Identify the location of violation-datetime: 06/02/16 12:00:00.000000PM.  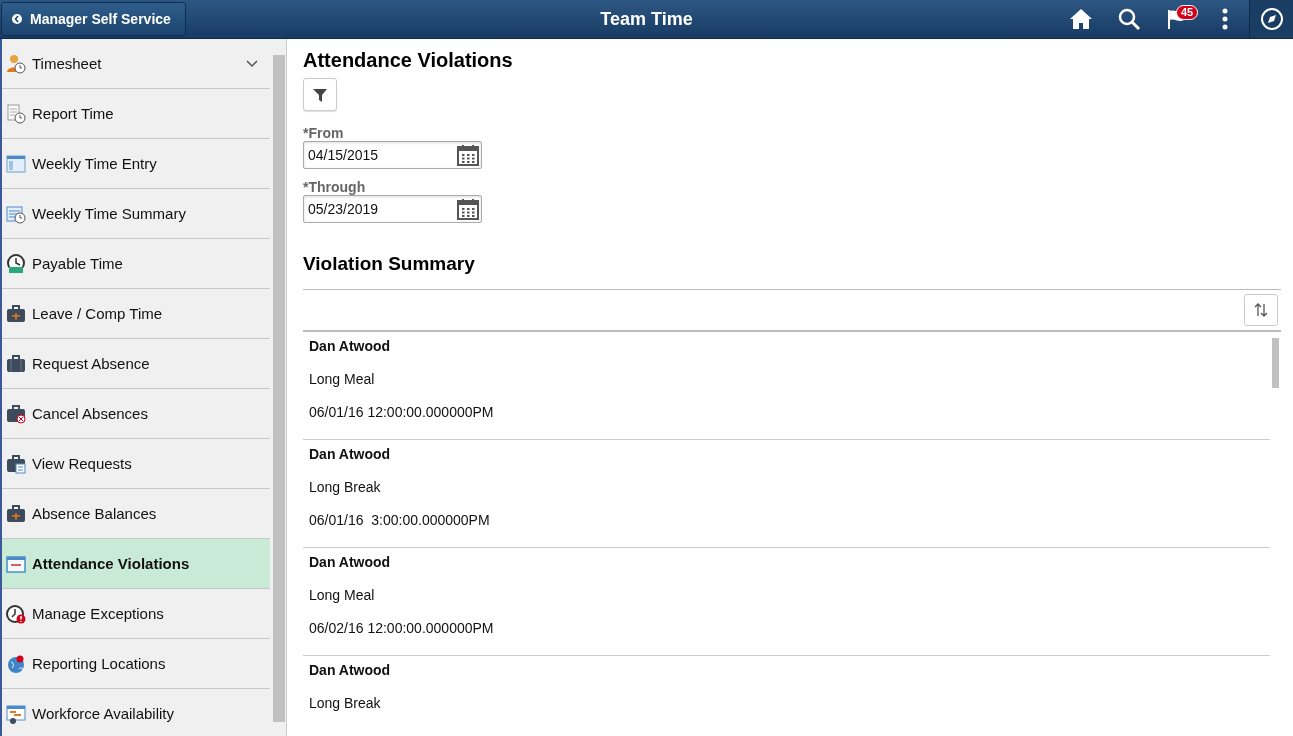
(402, 628).